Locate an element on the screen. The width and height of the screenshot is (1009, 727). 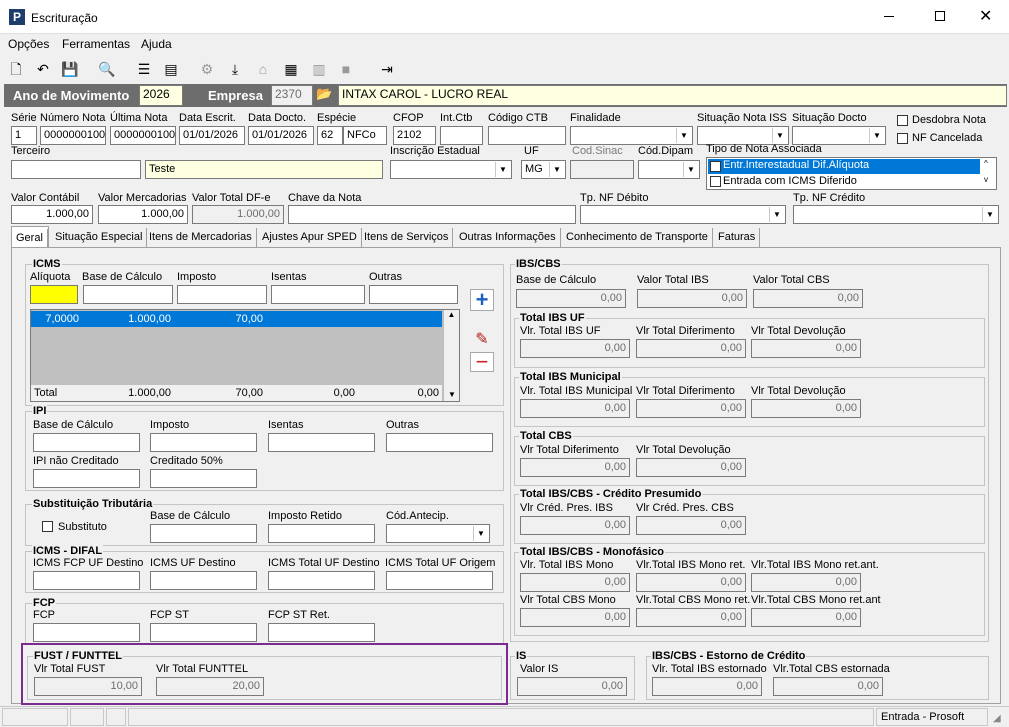
terceiro-code is located at coordinates (76, 169).